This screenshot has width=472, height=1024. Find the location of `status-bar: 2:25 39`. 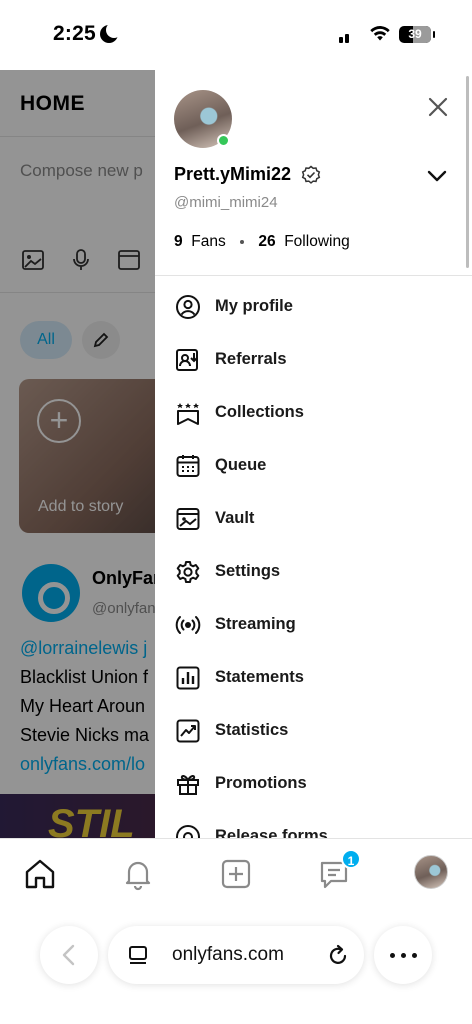

status-bar: 2:25 39 is located at coordinates (236, 56).